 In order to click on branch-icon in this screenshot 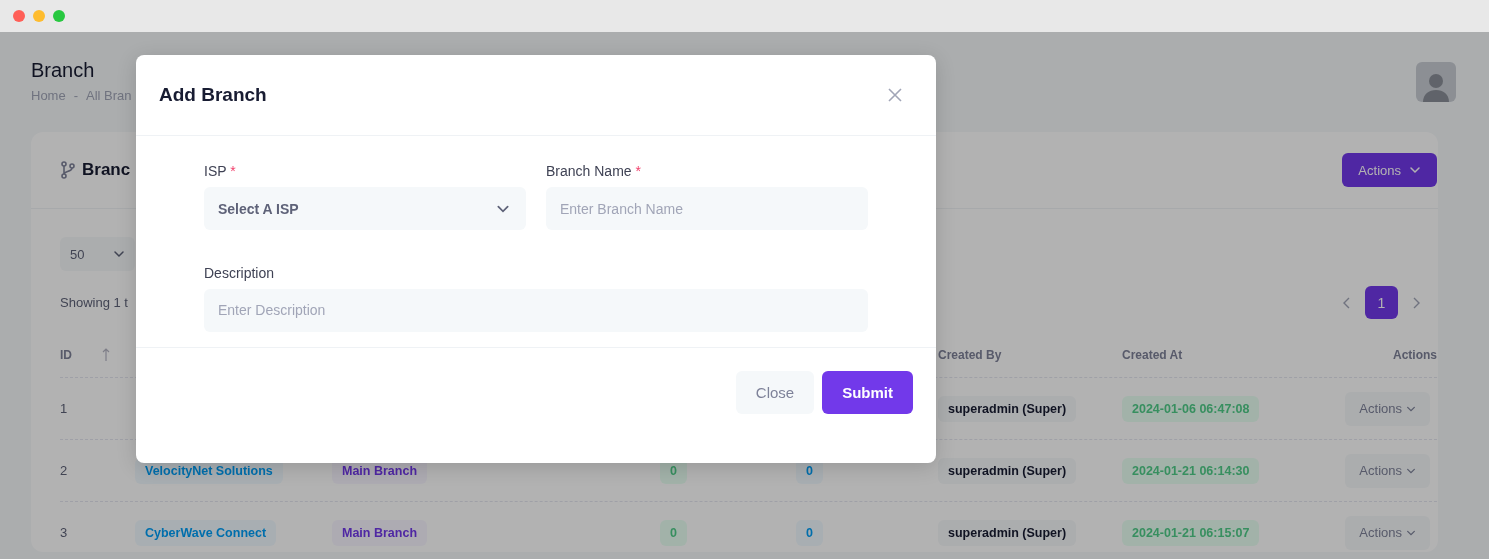, I will do `click(68, 170)`.